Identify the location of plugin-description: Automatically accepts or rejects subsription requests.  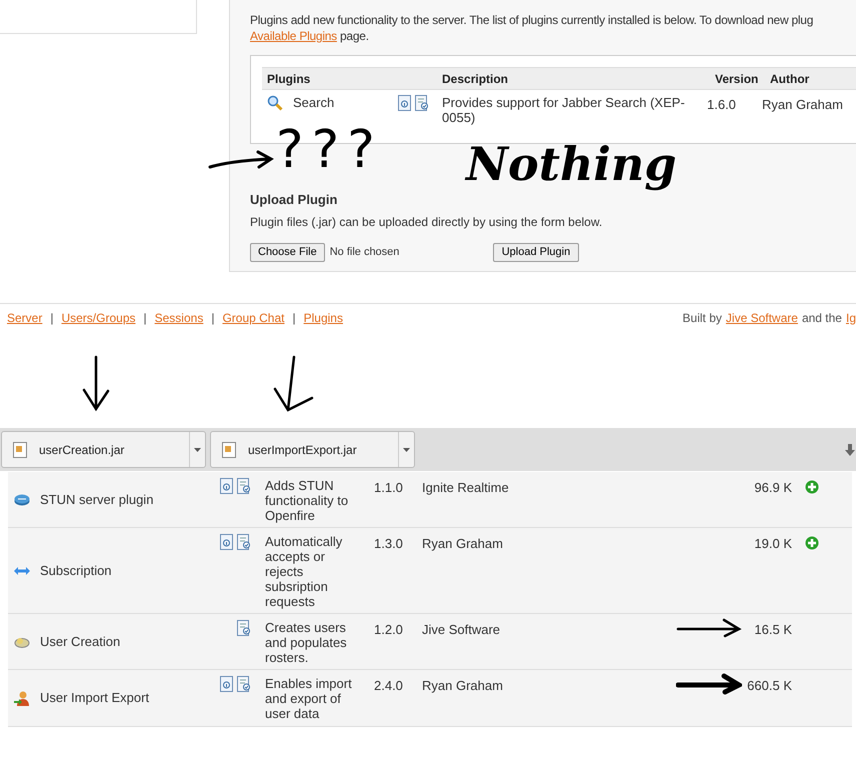
(304, 571).